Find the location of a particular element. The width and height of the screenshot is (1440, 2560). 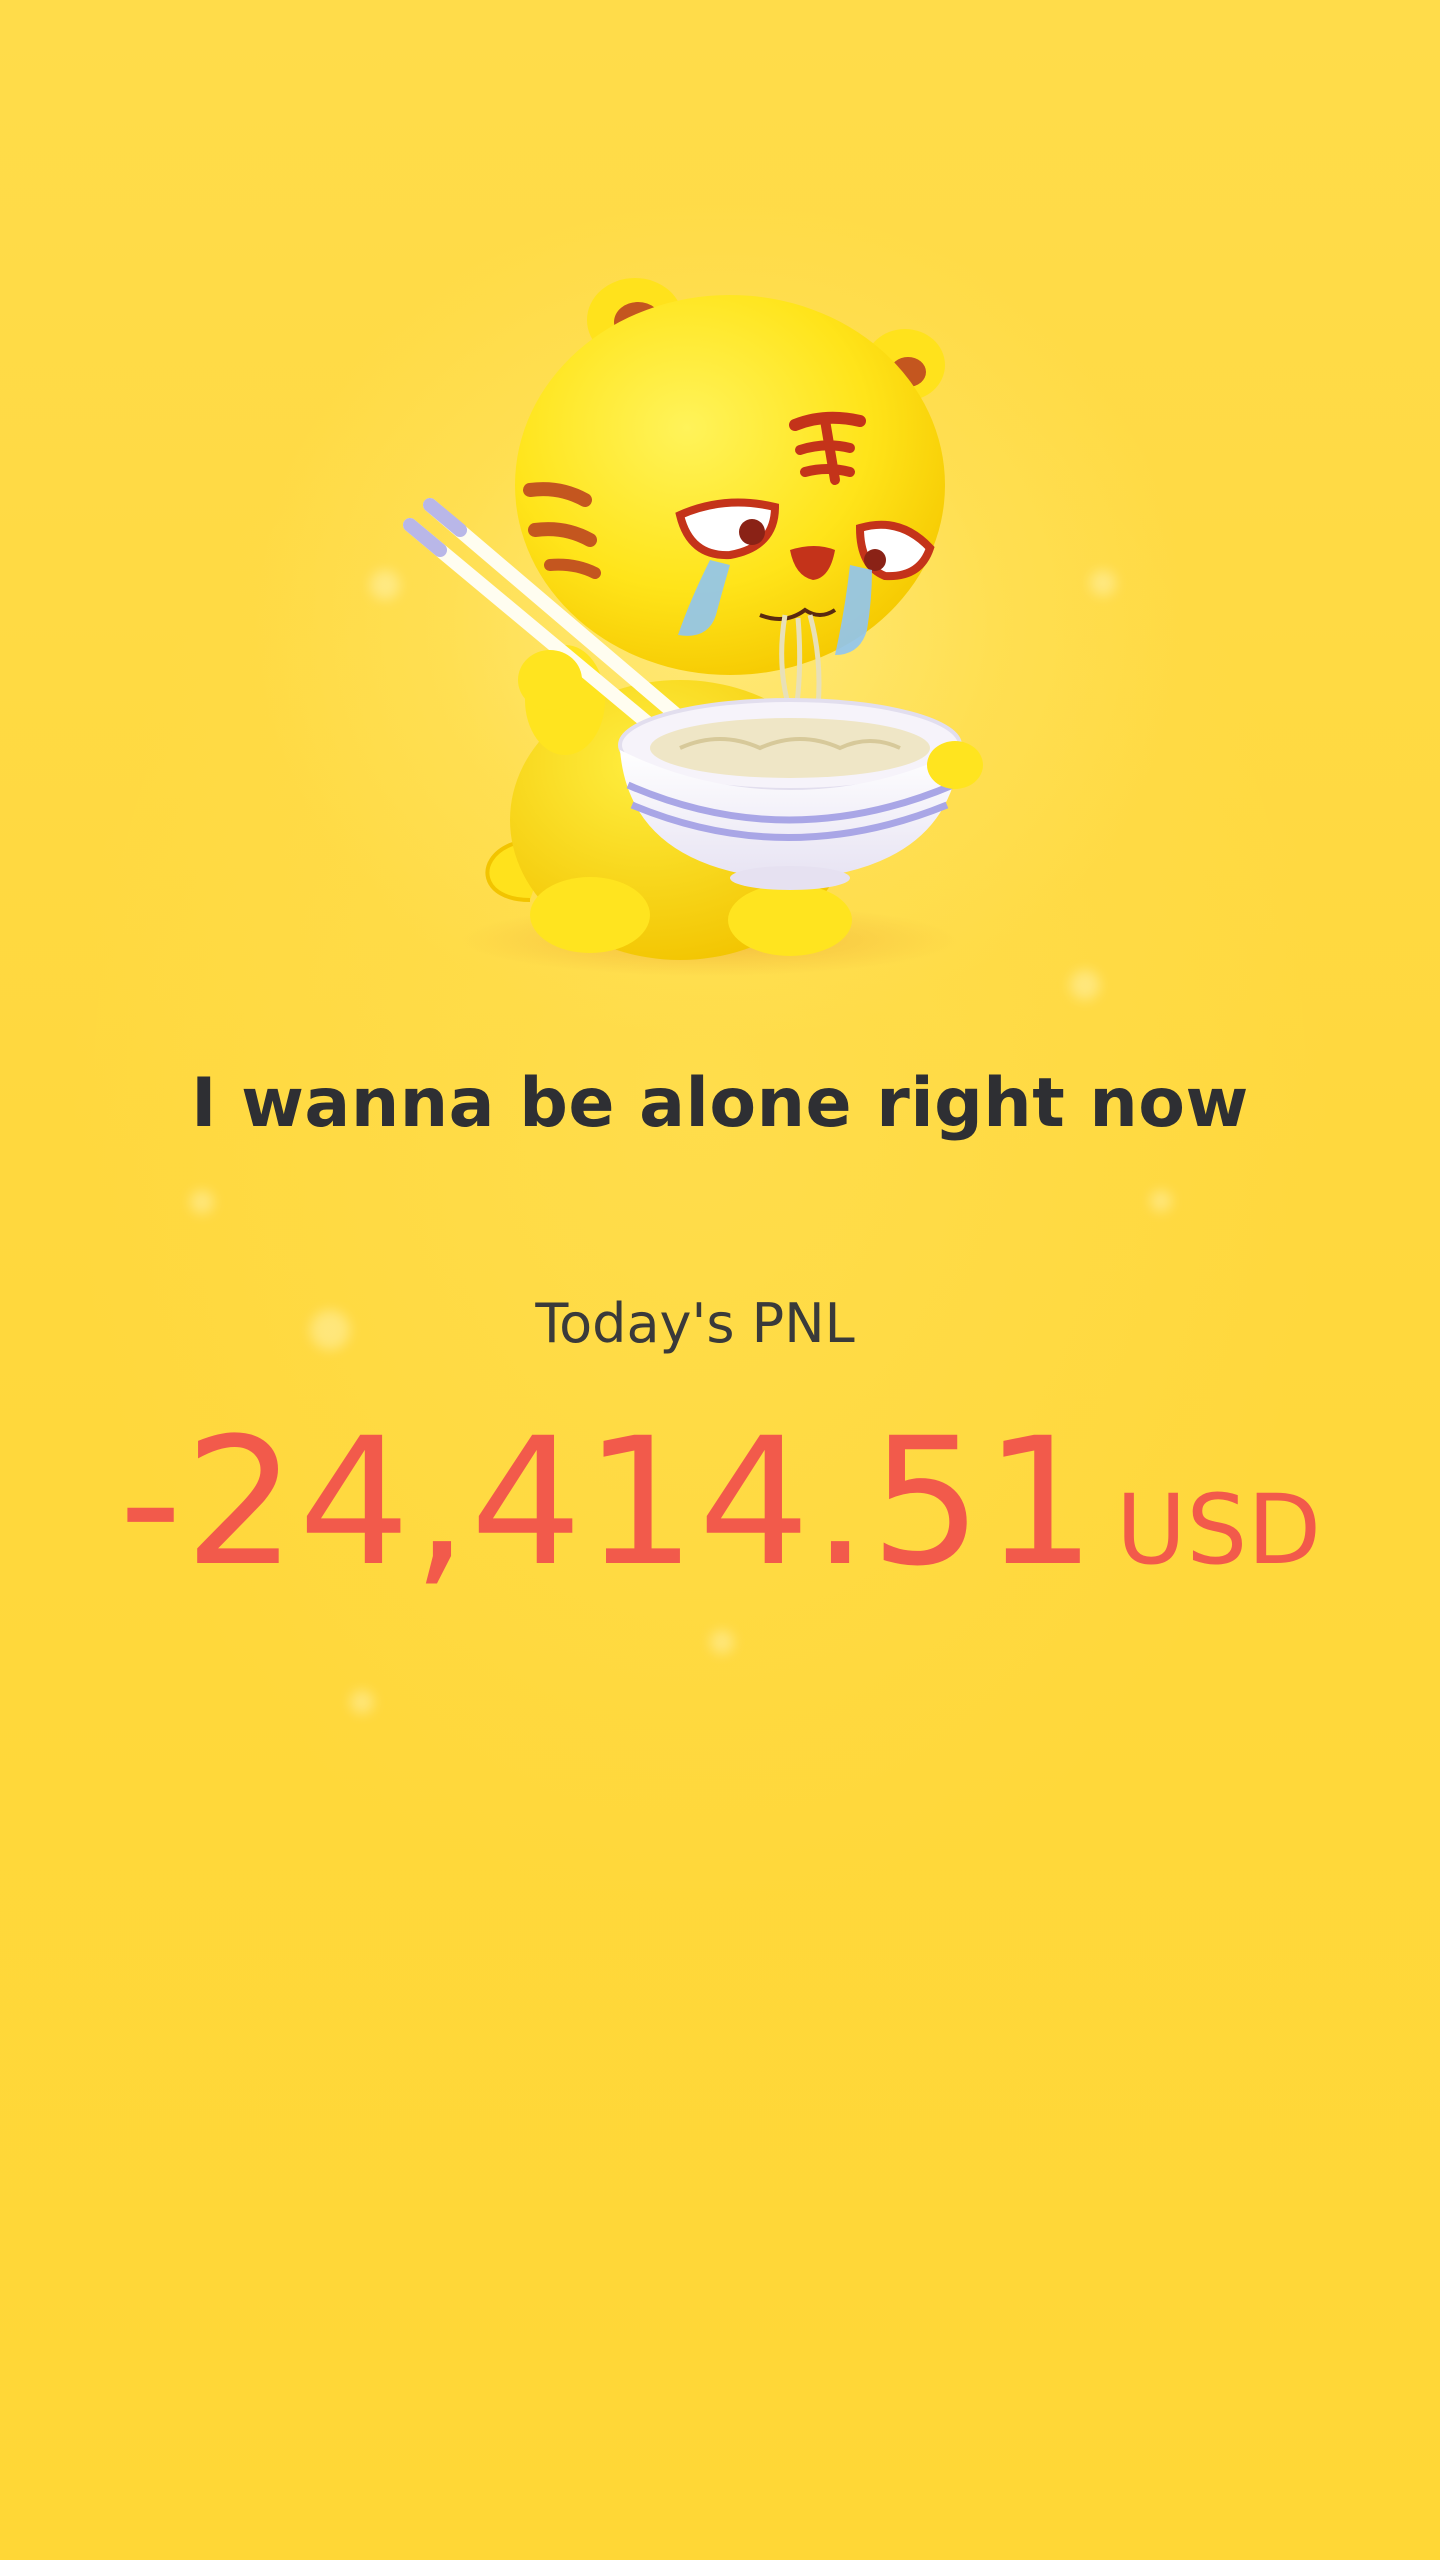

pnl-amount: -24,414.51 USD is located at coordinates (720, 1502).